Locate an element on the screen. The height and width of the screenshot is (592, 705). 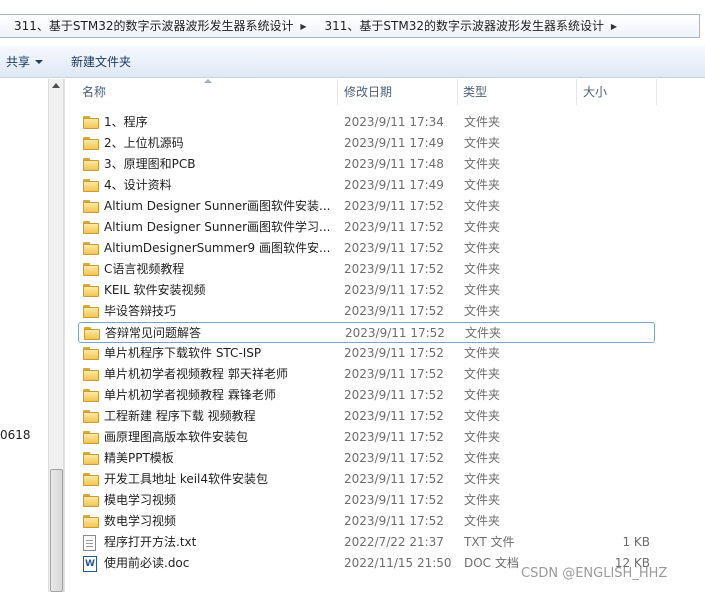
column-header-size: 大小 is located at coordinates (620, 92).